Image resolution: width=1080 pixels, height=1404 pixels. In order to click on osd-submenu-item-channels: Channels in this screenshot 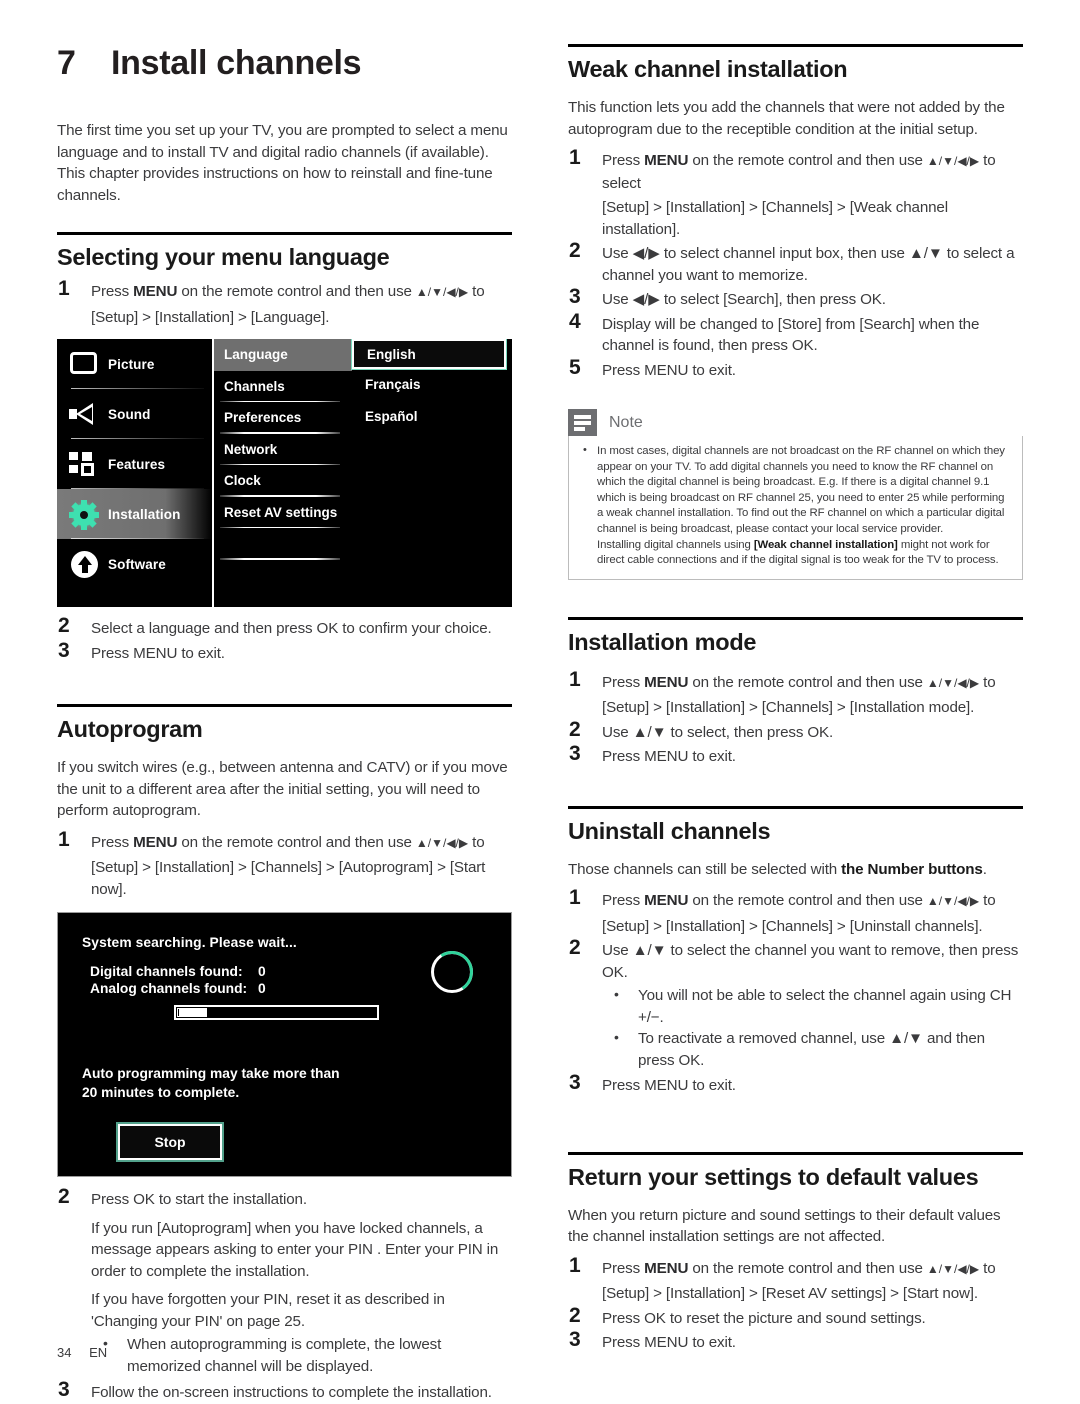, I will do `click(283, 386)`.